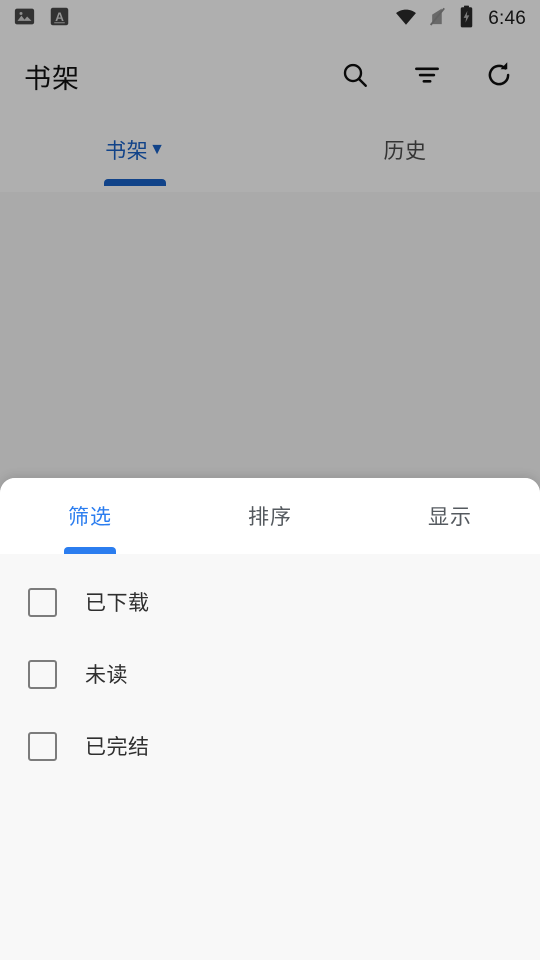 Image resolution: width=540 pixels, height=960 pixels. I want to click on filter-row-unread: 未读, so click(270, 674).